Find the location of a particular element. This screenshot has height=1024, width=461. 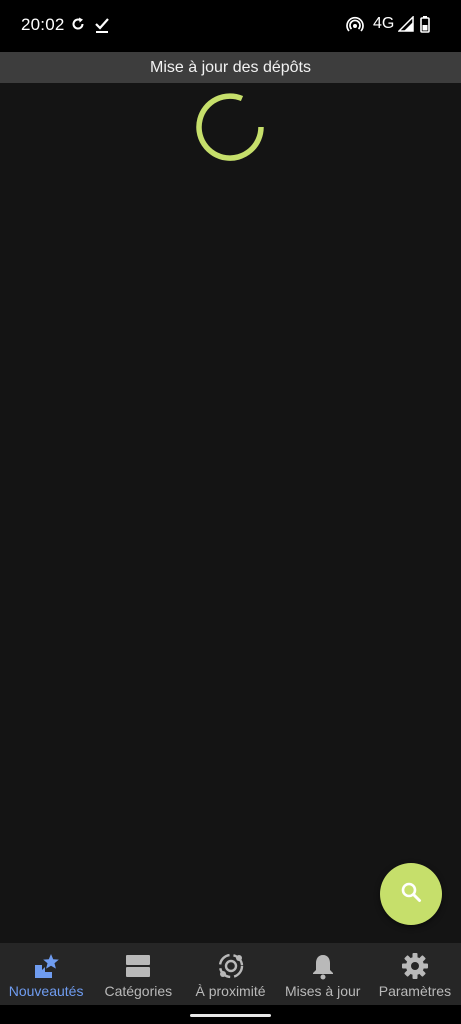

gesture-navigation-area is located at coordinates (230, 1014).